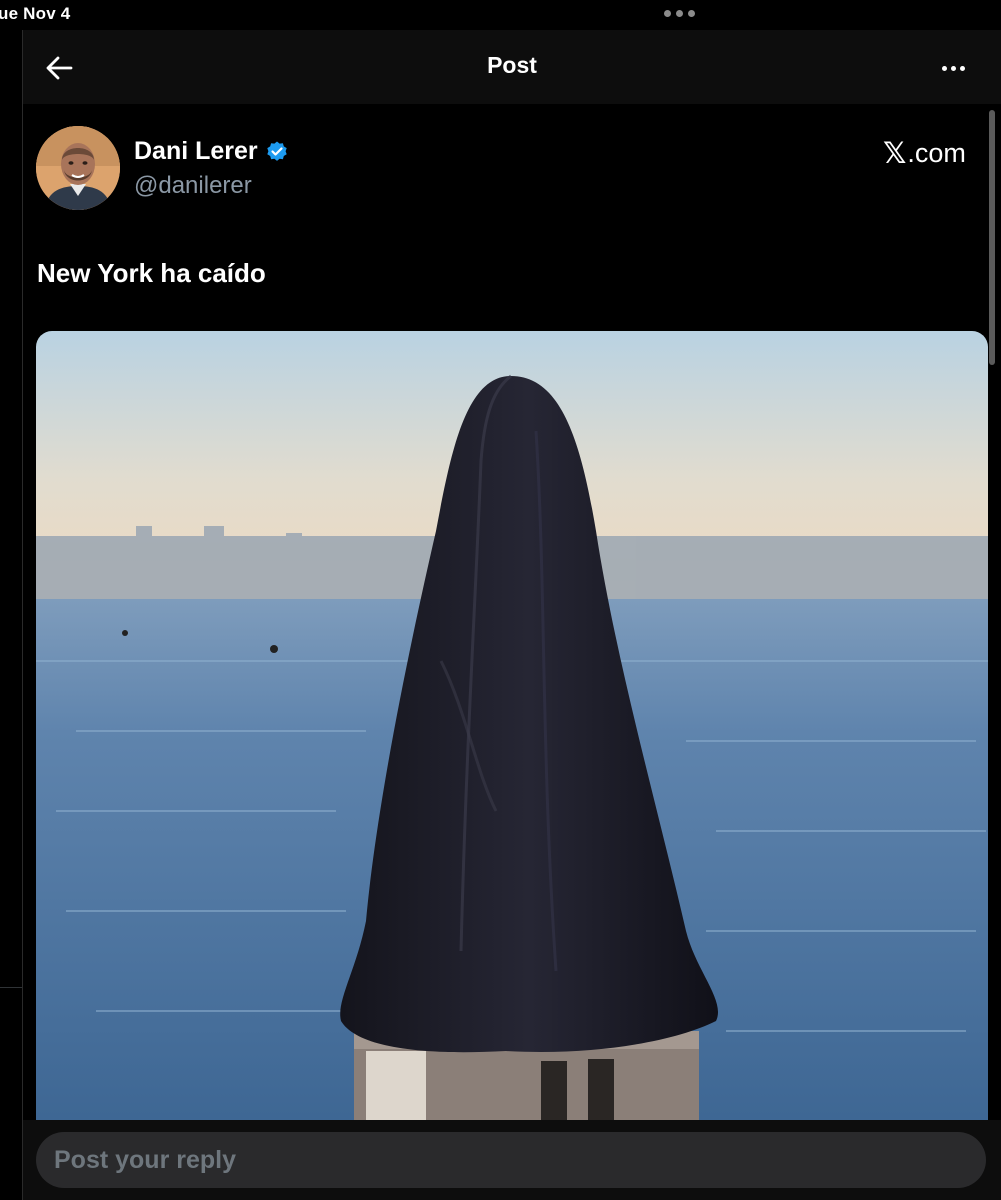 Image resolution: width=1001 pixels, height=1200 pixels. I want to click on avatar, so click(78, 168).